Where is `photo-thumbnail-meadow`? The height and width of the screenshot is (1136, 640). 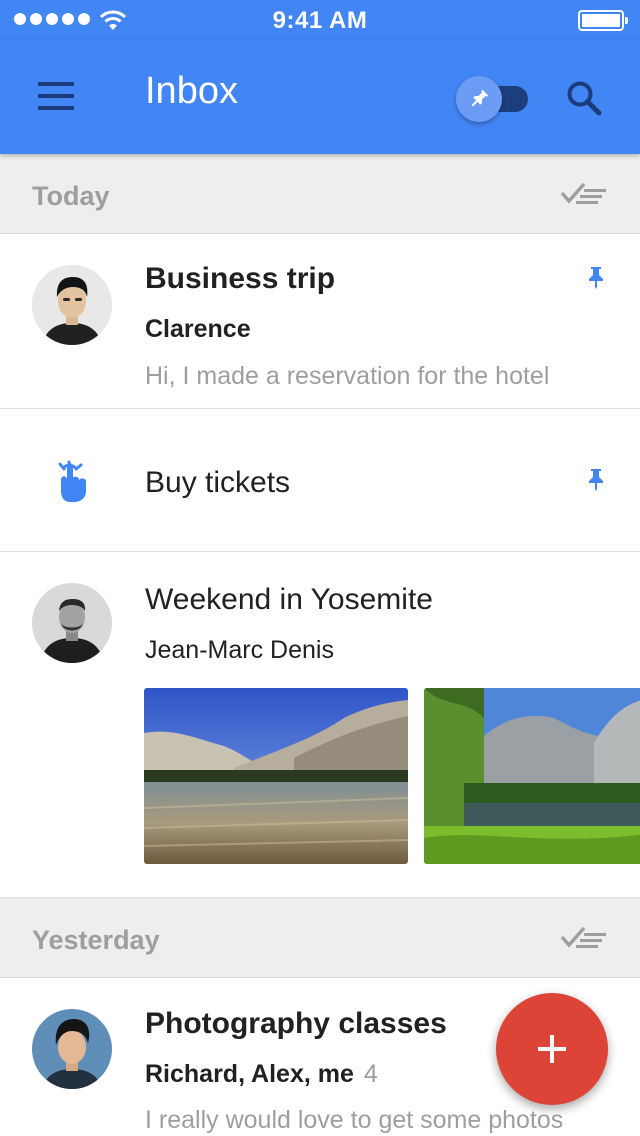
photo-thumbnail-meadow is located at coordinates (532, 776).